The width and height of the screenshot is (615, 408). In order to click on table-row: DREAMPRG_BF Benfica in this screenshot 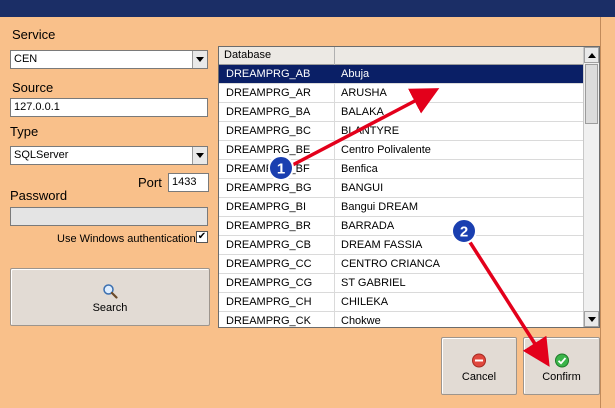, I will do `click(401, 169)`.